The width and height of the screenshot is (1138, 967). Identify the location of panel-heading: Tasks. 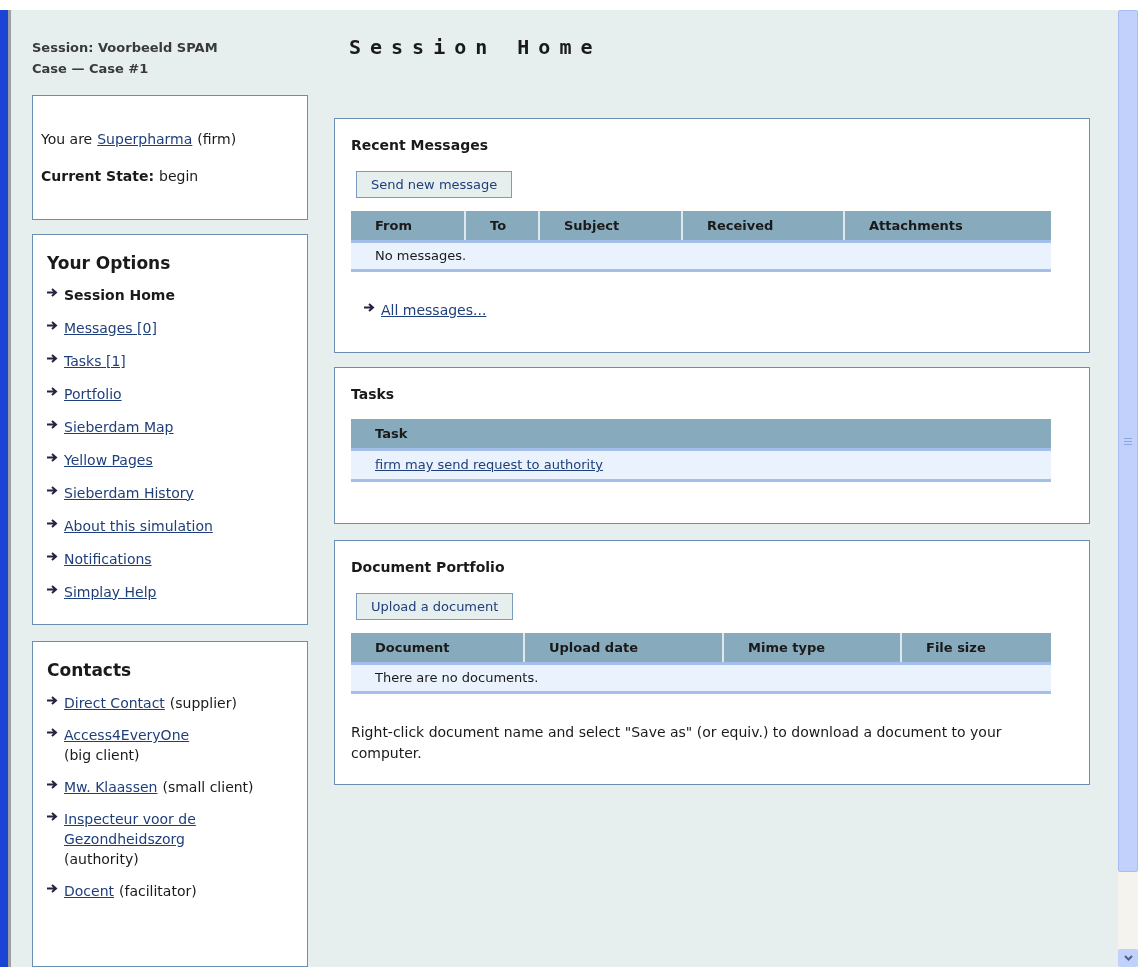
(373, 394).